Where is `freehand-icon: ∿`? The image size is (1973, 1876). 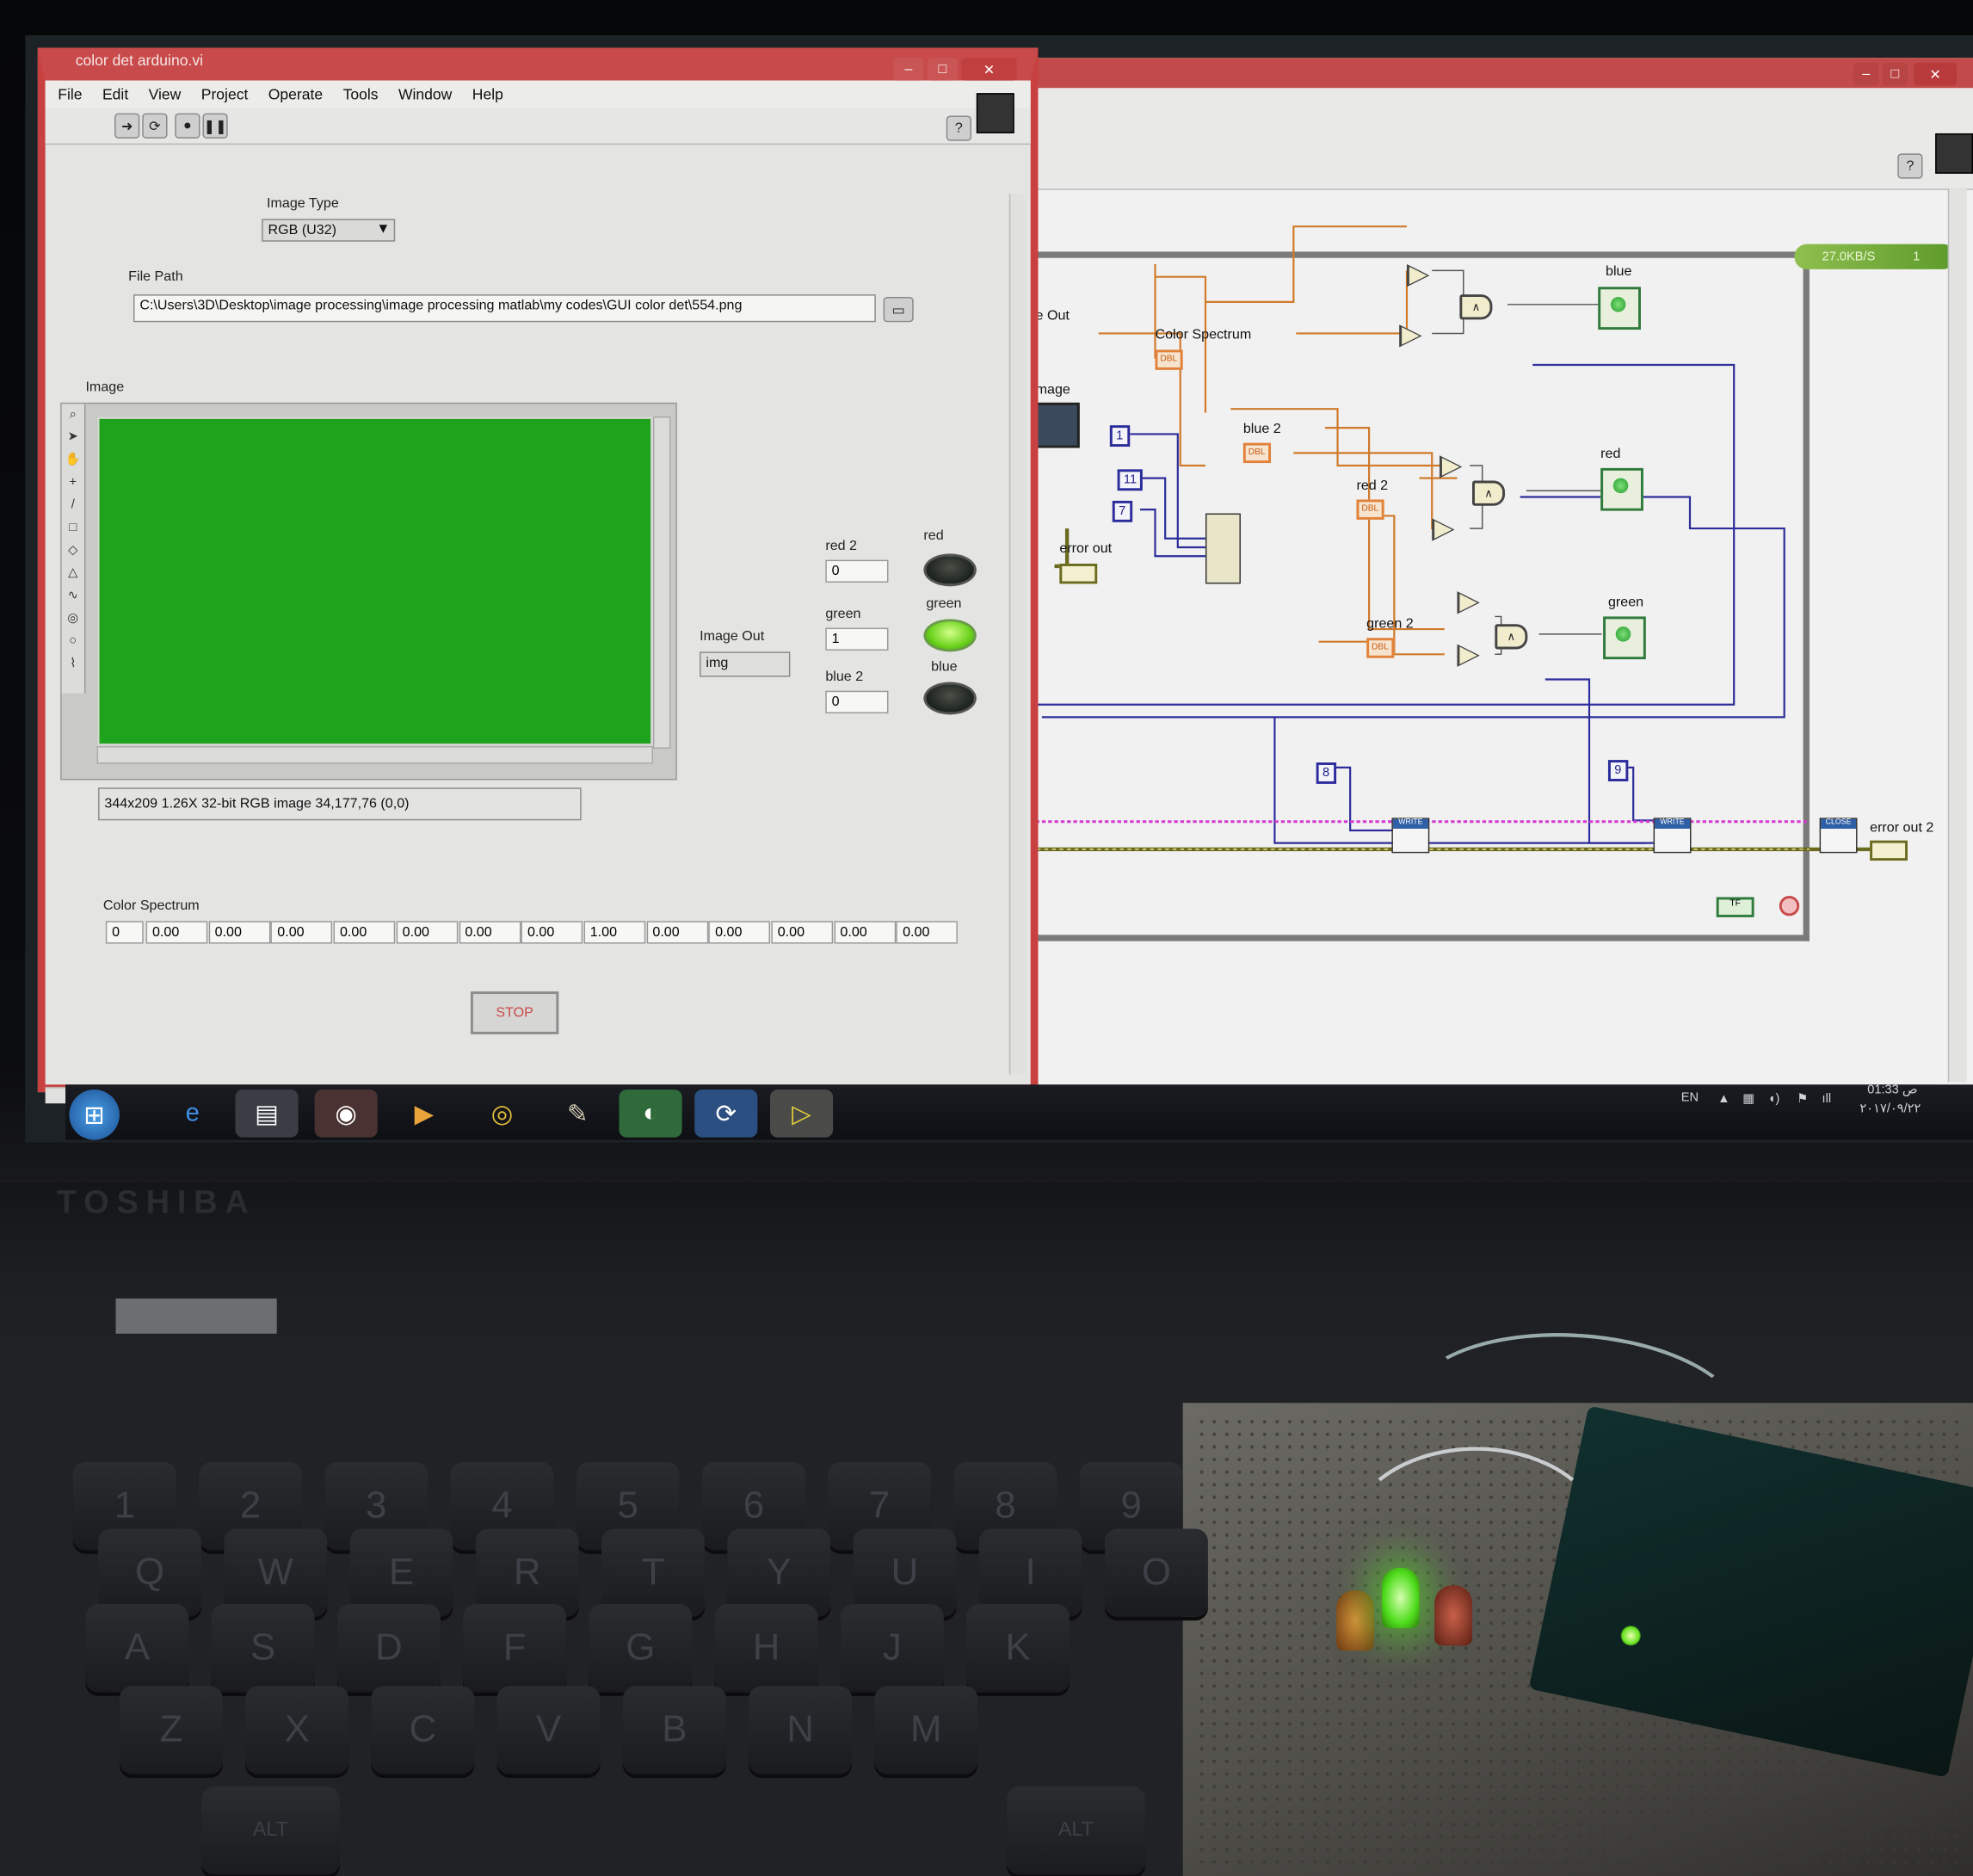 freehand-icon: ∿ is located at coordinates (73, 596).